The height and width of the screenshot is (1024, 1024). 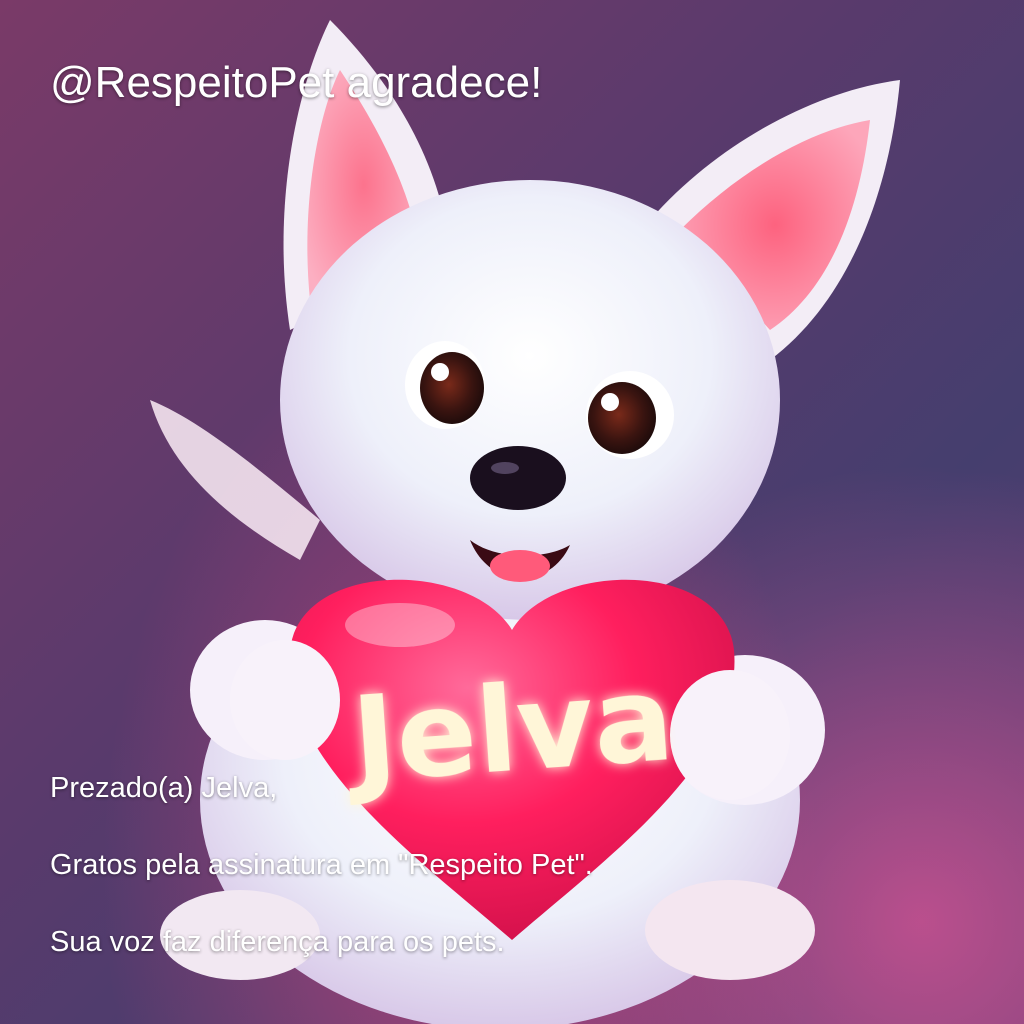 I want to click on nose-shape, so click(x=518, y=478).